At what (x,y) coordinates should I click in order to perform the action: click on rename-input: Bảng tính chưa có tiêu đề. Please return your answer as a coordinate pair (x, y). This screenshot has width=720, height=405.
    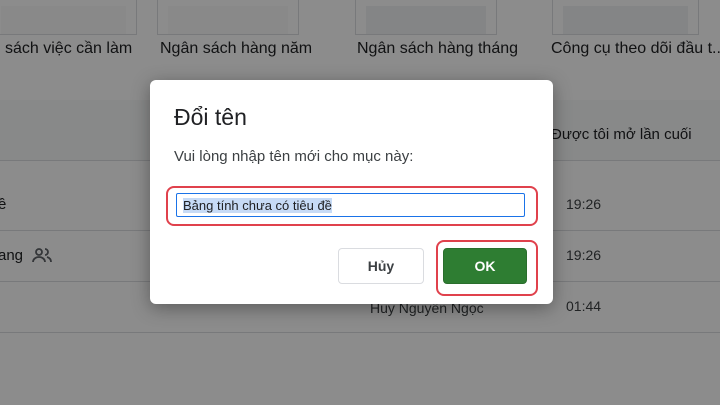
    Looking at the image, I should click on (350, 205).